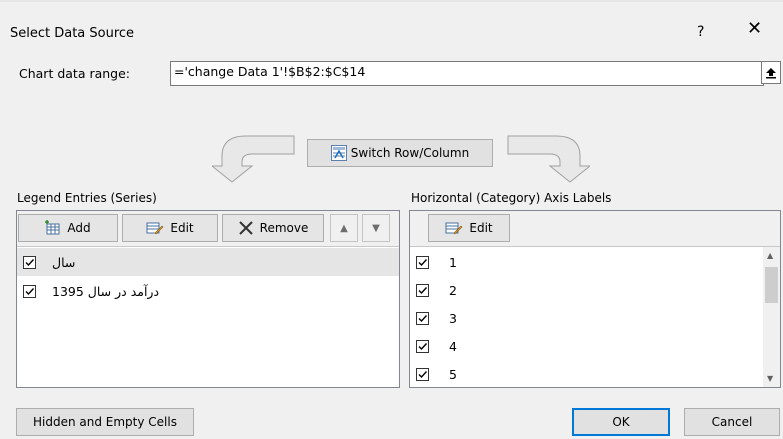 This screenshot has width=783, height=439. I want to click on legend-entry-row: درآمد در سال 1395, so click(208, 291).